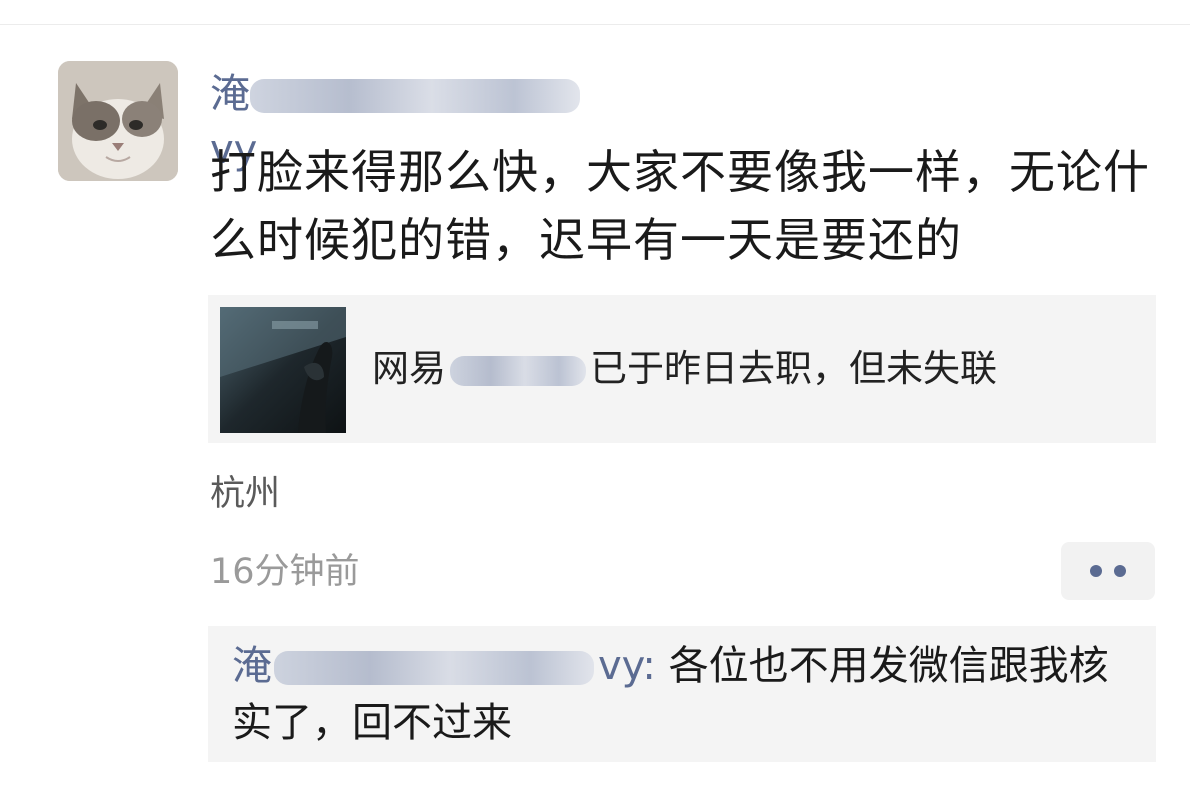 This screenshot has height=788, width=1190. Describe the element at coordinates (252, 666) in the screenshot. I see `comment-author-prefix: 淹` at that location.